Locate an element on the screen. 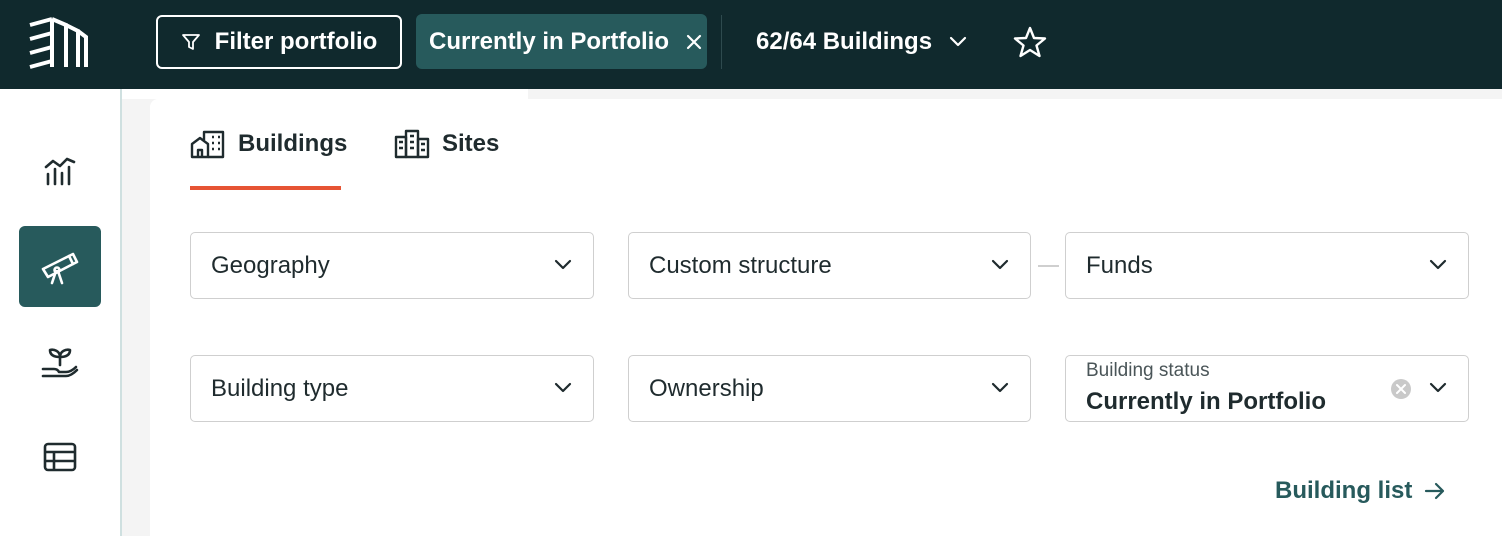 The image size is (1502, 536). building-count-dropdown: 62/64 Buildings is located at coordinates (862, 42).